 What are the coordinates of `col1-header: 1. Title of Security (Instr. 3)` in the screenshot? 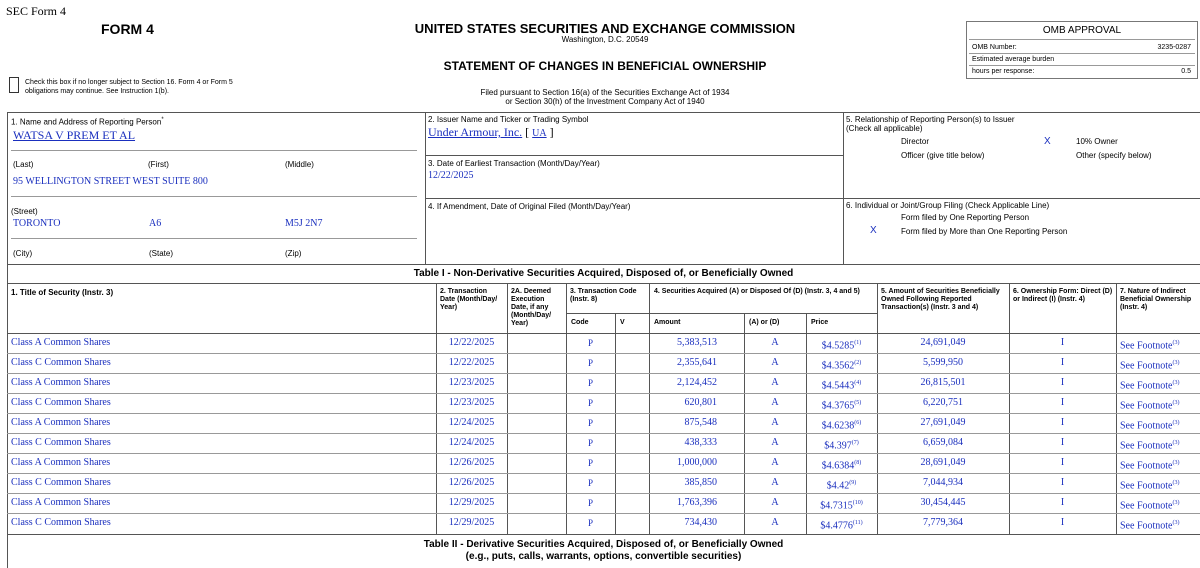 It's located at (62, 292).